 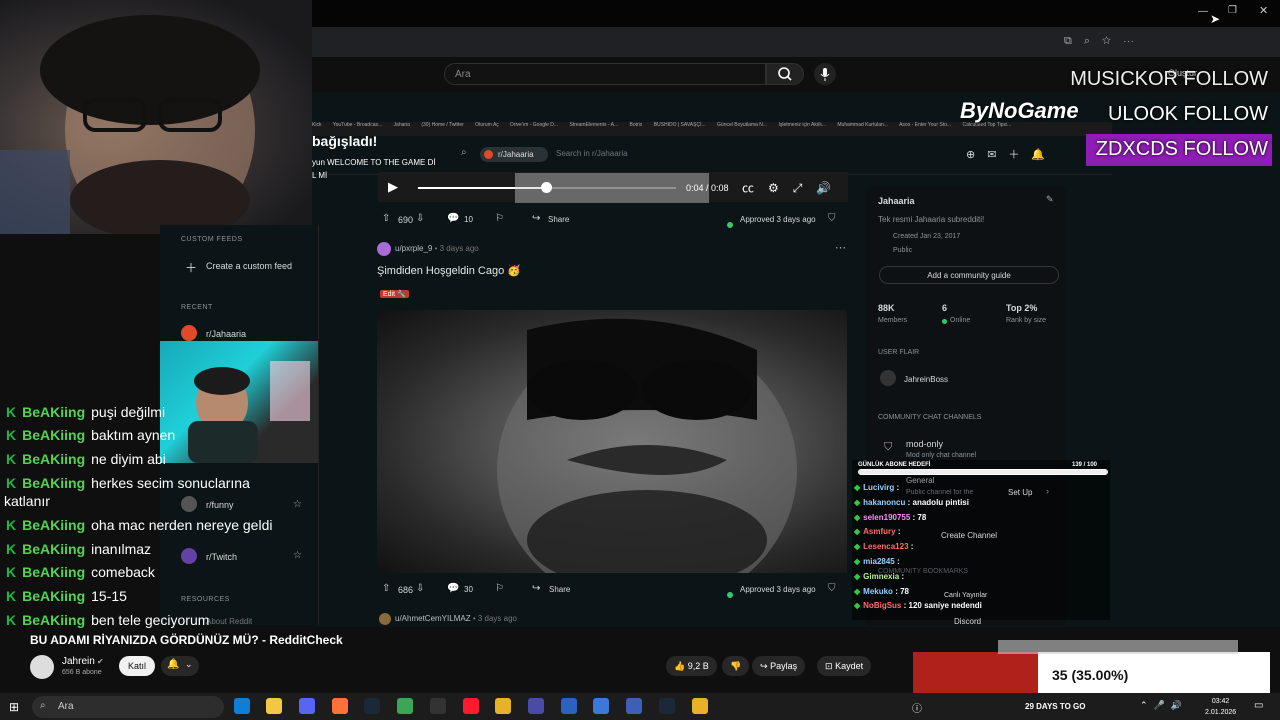 I want to click on create-feed-link: Create a custom feed, so click(x=249, y=266).